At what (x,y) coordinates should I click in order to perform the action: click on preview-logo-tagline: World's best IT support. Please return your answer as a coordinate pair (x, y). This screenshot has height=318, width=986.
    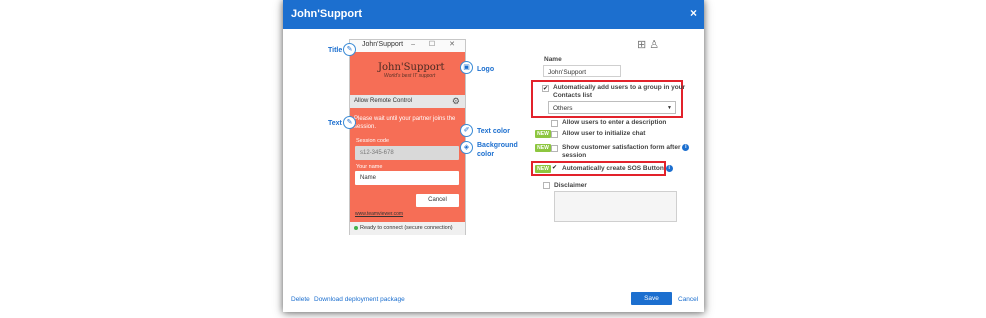
    Looking at the image, I should click on (410, 76).